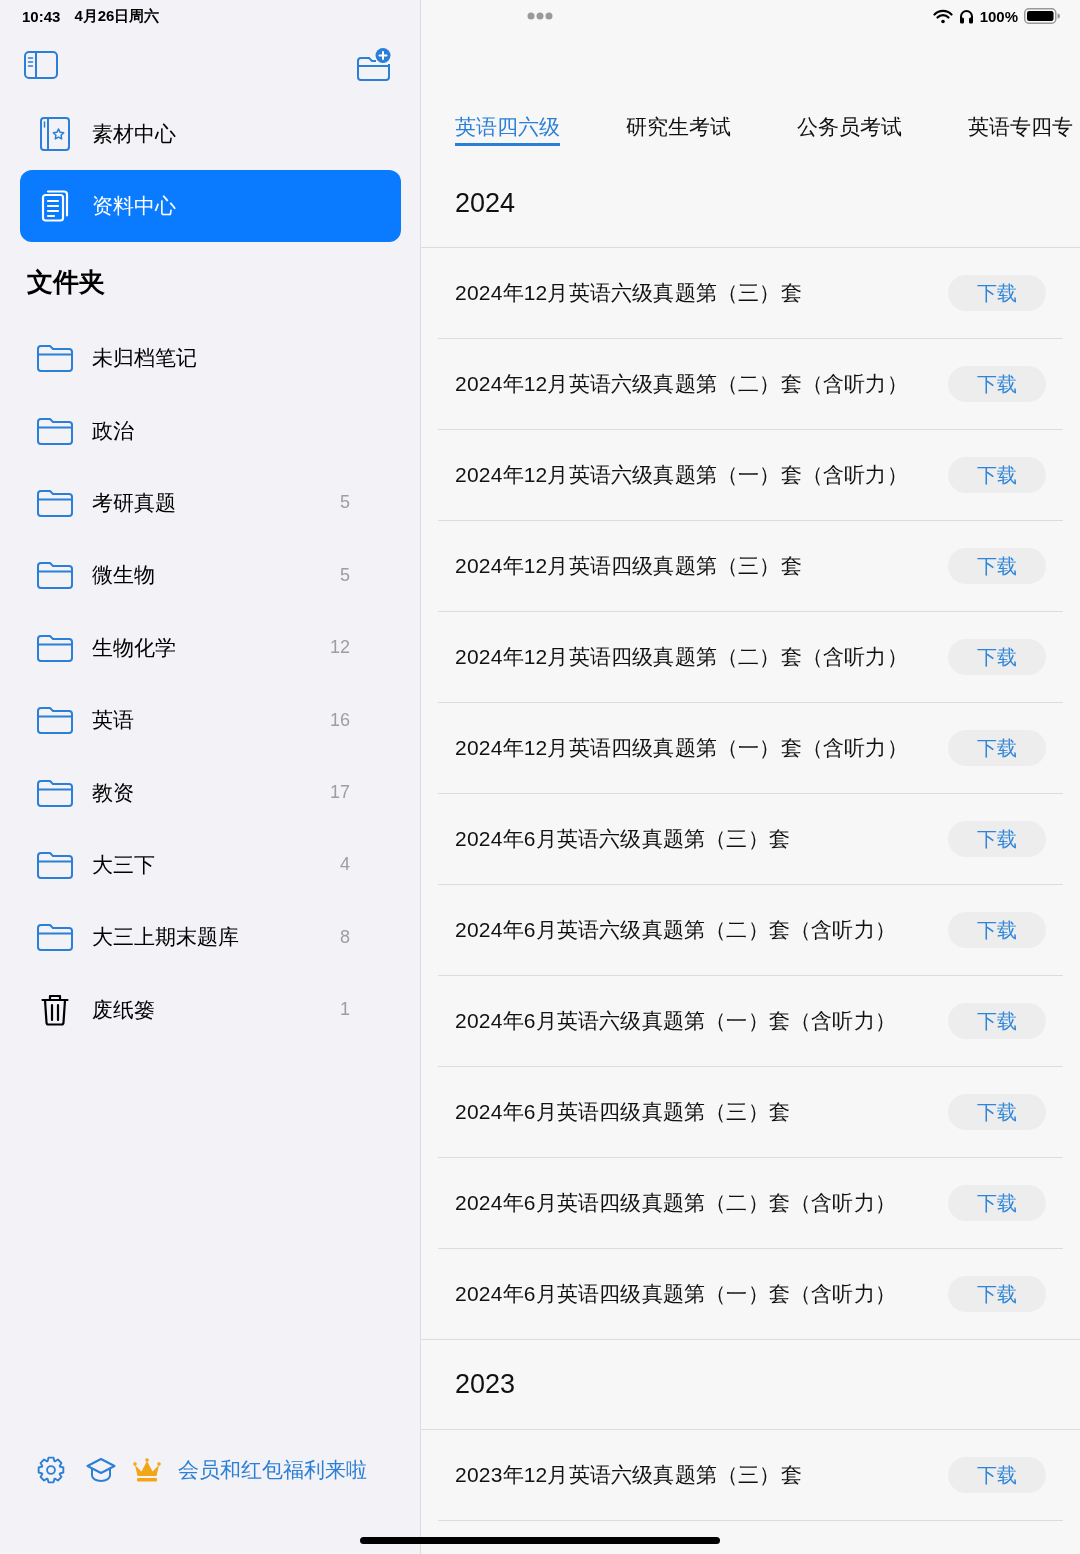  I want to click on folder-name: 教资, so click(113, 792).